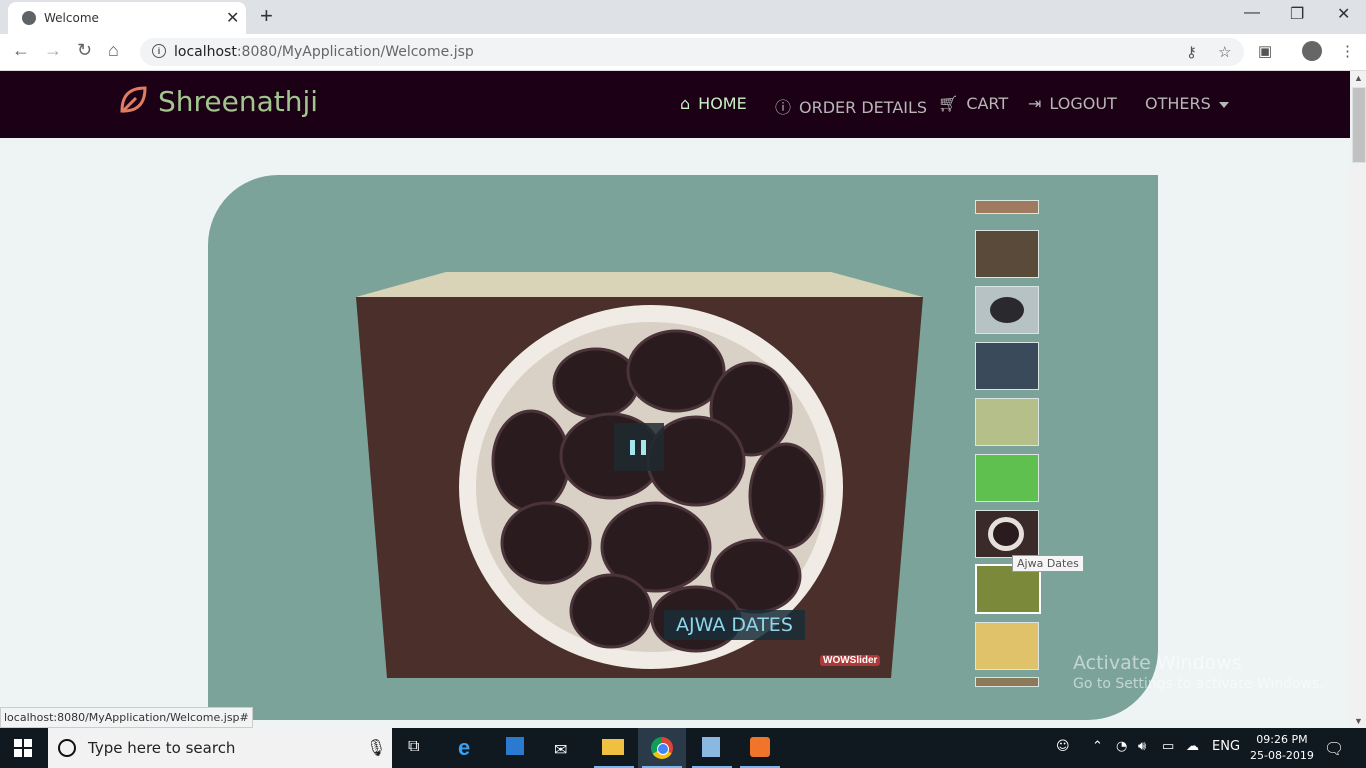 This screenshot has height=768, width=1366. I want to click on scroll-up-icon: ▲, so click(1358, 78).